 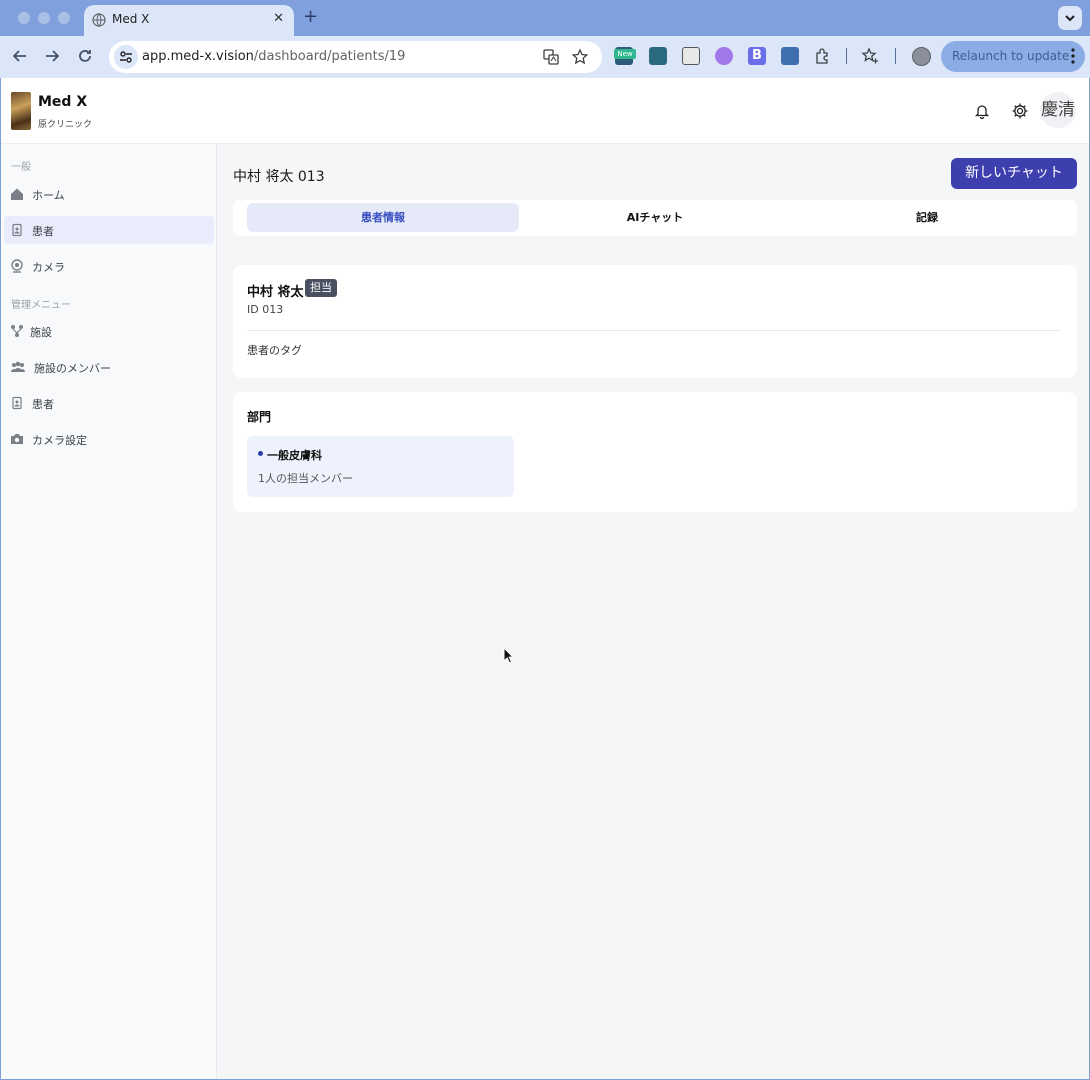 I want to click on window-minimize-button, so click(x=44, y=18).